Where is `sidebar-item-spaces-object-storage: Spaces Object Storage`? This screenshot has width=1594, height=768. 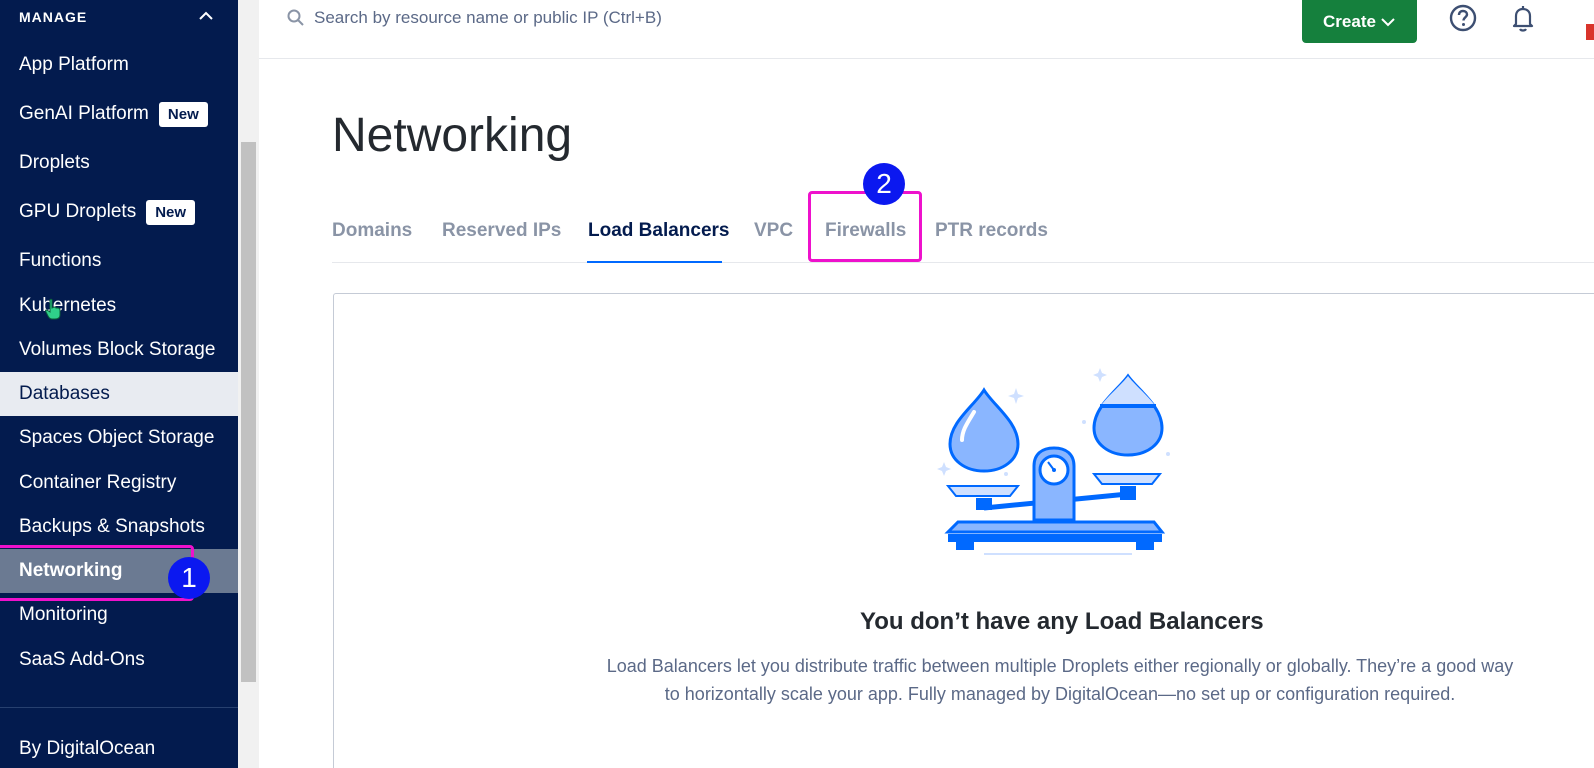 sidebar-item-spaces-object-storage: Spaces Object Storage is located at coordinates (119, 438).